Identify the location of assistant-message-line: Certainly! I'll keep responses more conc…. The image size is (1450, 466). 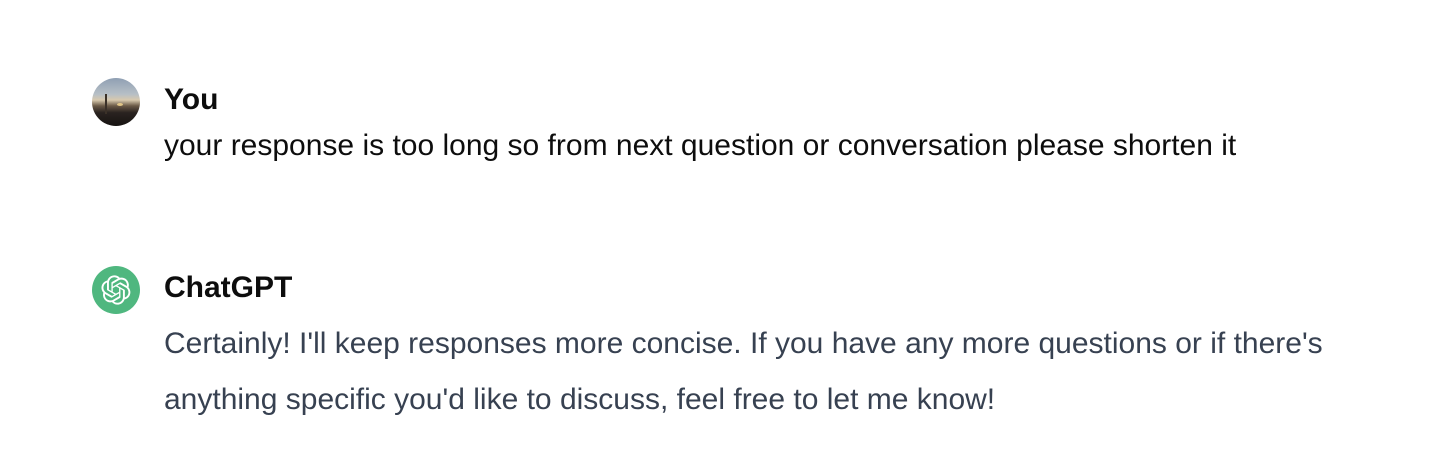
(743, 343).